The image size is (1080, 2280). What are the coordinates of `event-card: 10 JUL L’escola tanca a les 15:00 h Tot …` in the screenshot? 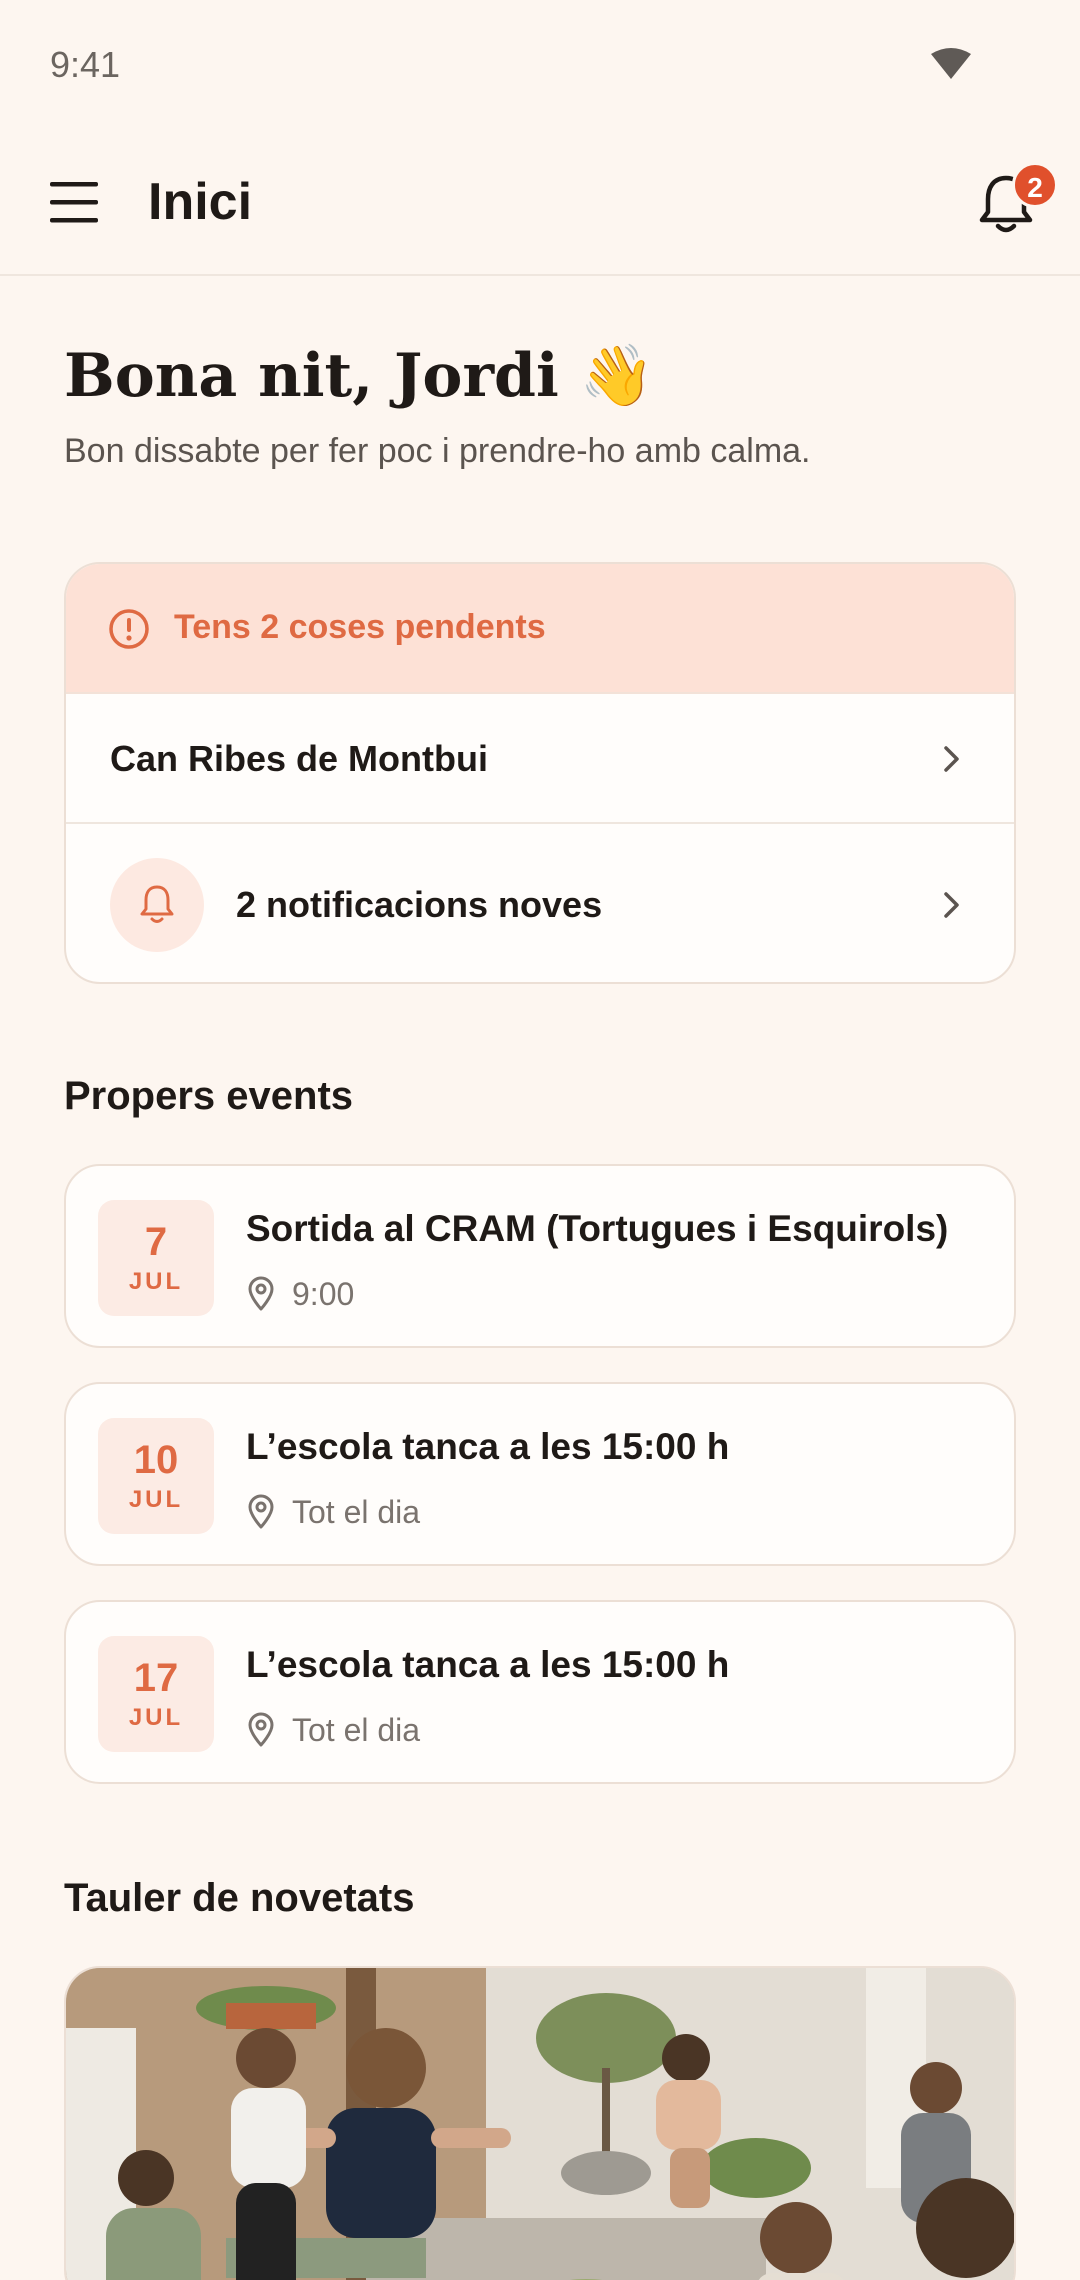 It's located at (540, 1474).